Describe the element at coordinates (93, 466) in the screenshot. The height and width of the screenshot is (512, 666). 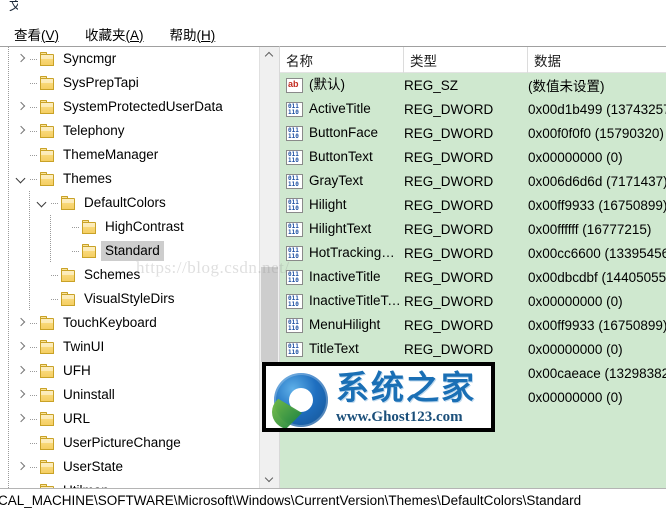
I see `tree-item-label: UserState` at that location.